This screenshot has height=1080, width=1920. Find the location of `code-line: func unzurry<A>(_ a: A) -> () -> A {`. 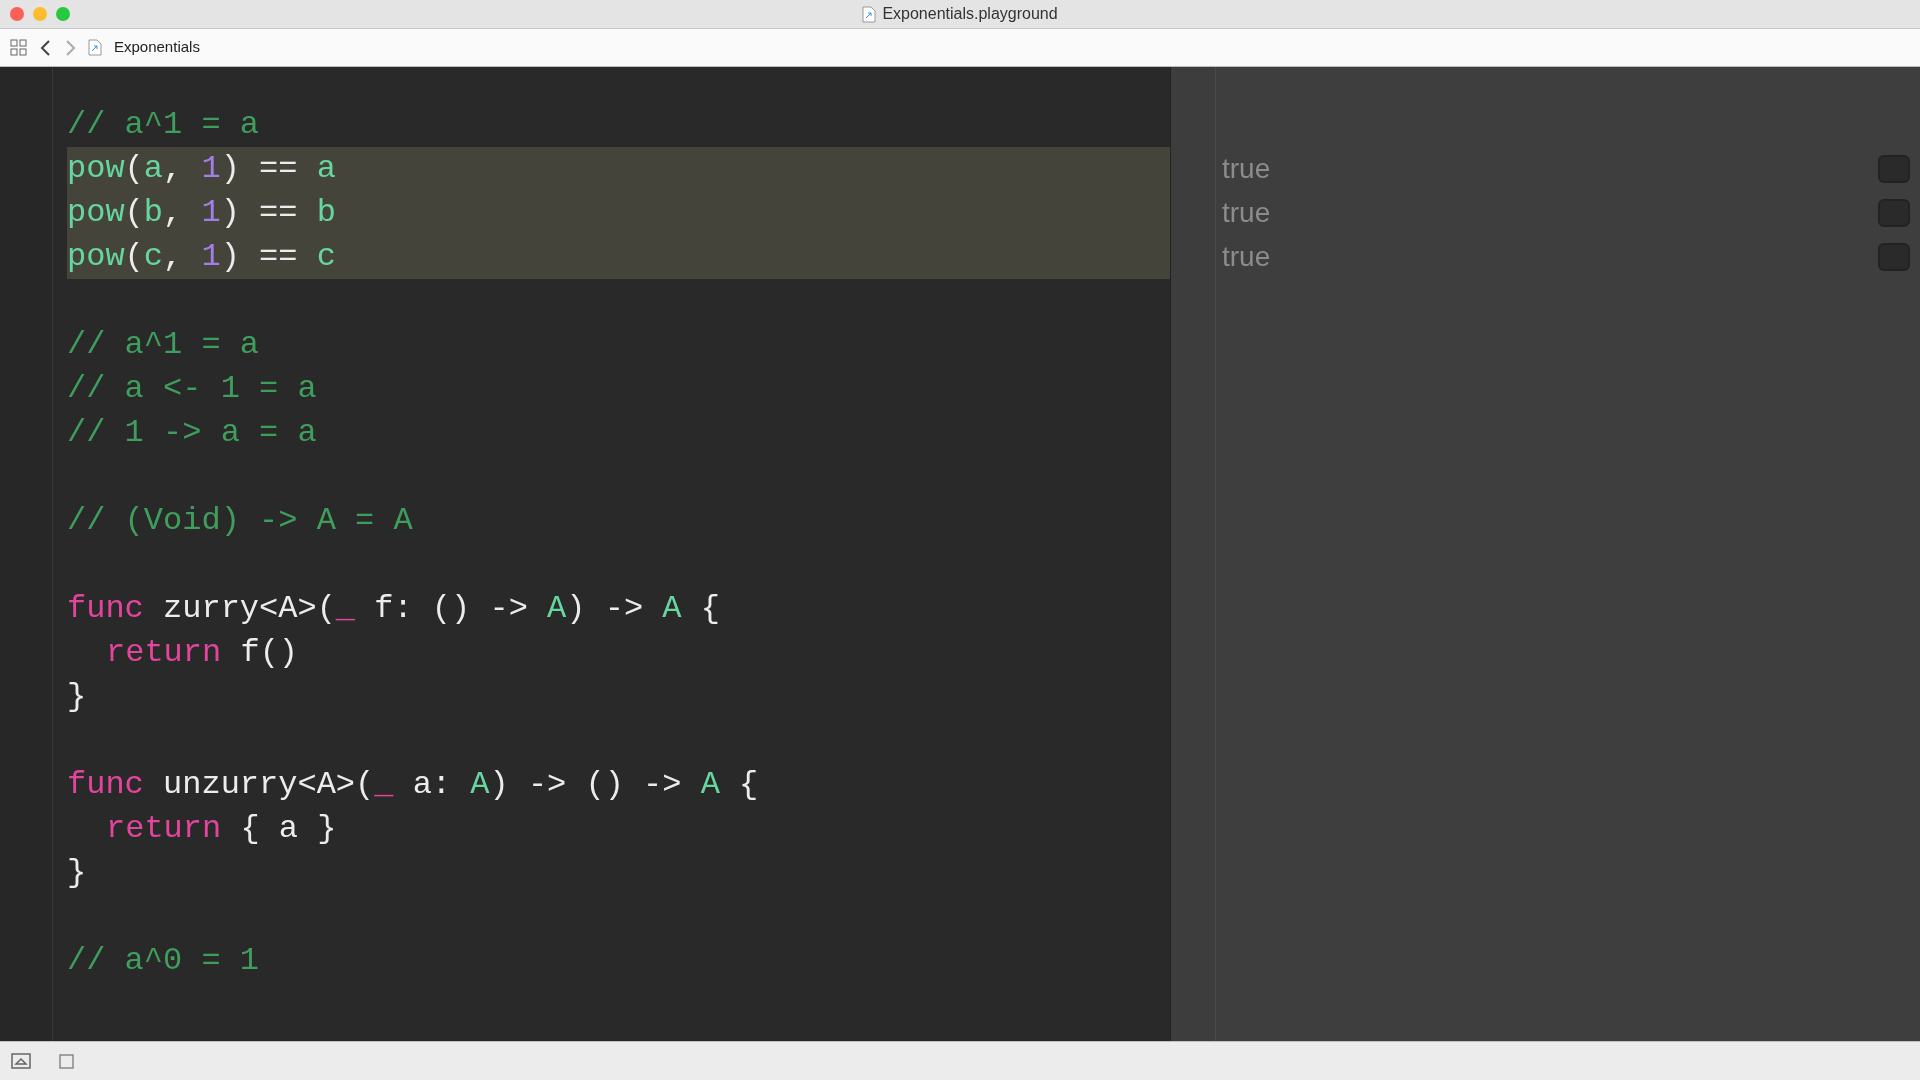

code-line: func unzurry<A>(_ a: A) -> () -> A { is located at coordinates (413, 785).